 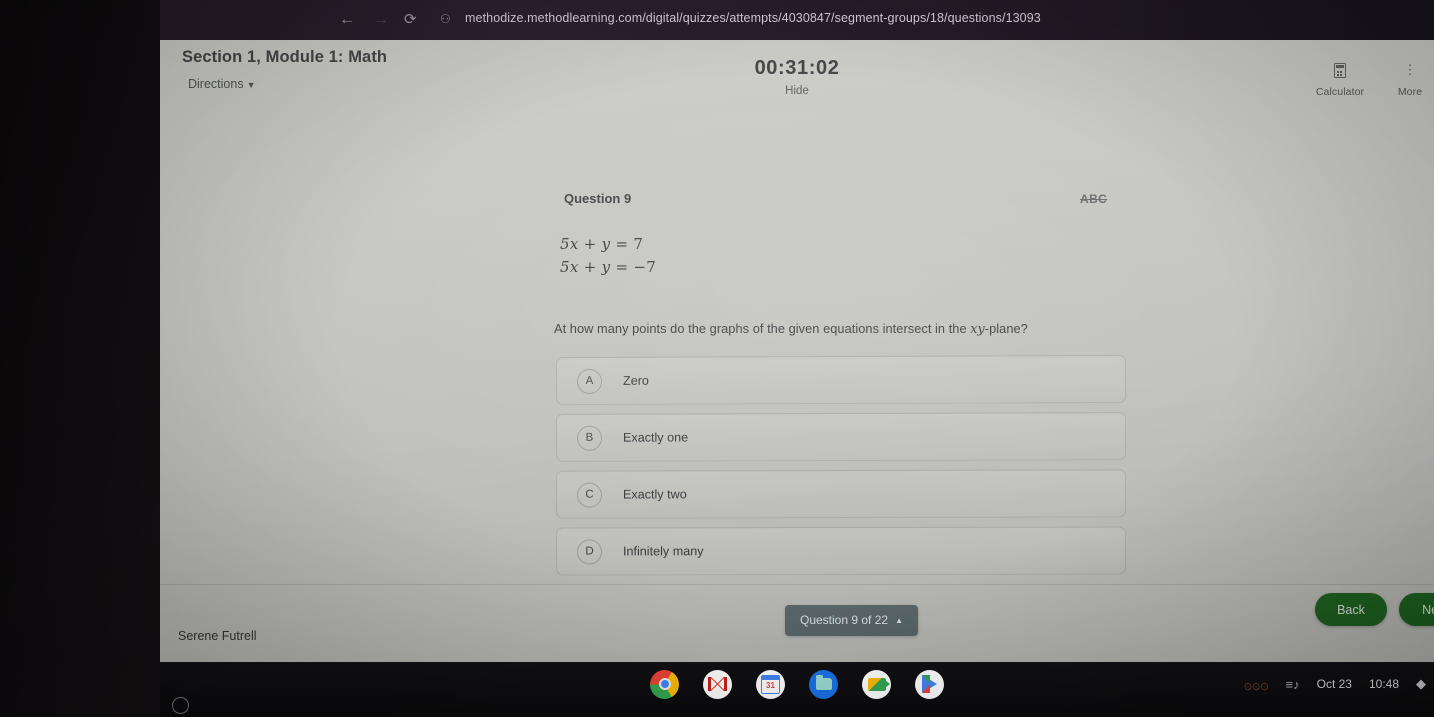 I want to click on next-button: Next, so click(x=1416, y=609).